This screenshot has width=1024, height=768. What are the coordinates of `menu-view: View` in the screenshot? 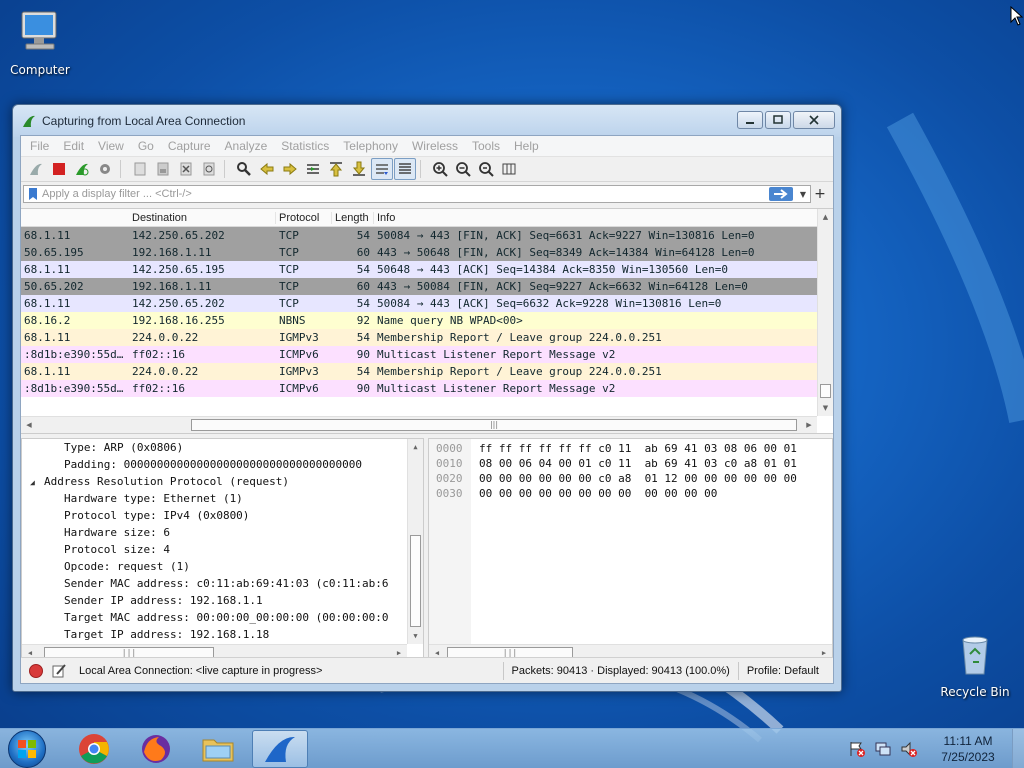 It's located at (111, 146).